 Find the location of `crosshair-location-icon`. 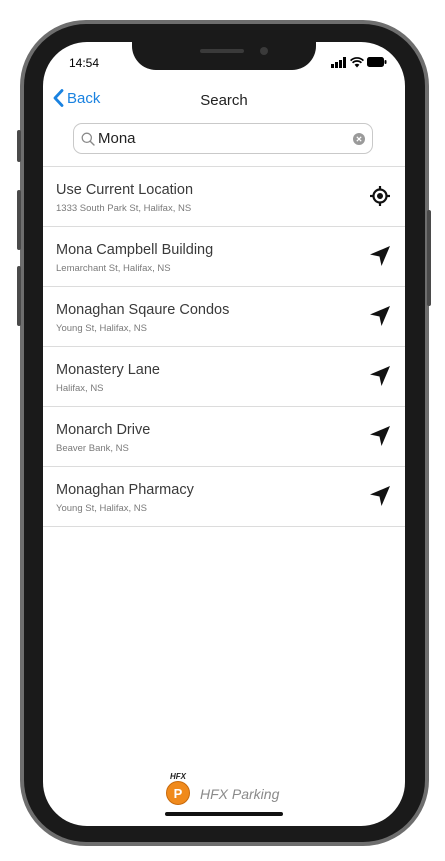

crosshair-location-icon is located at coordinates (380, 196).